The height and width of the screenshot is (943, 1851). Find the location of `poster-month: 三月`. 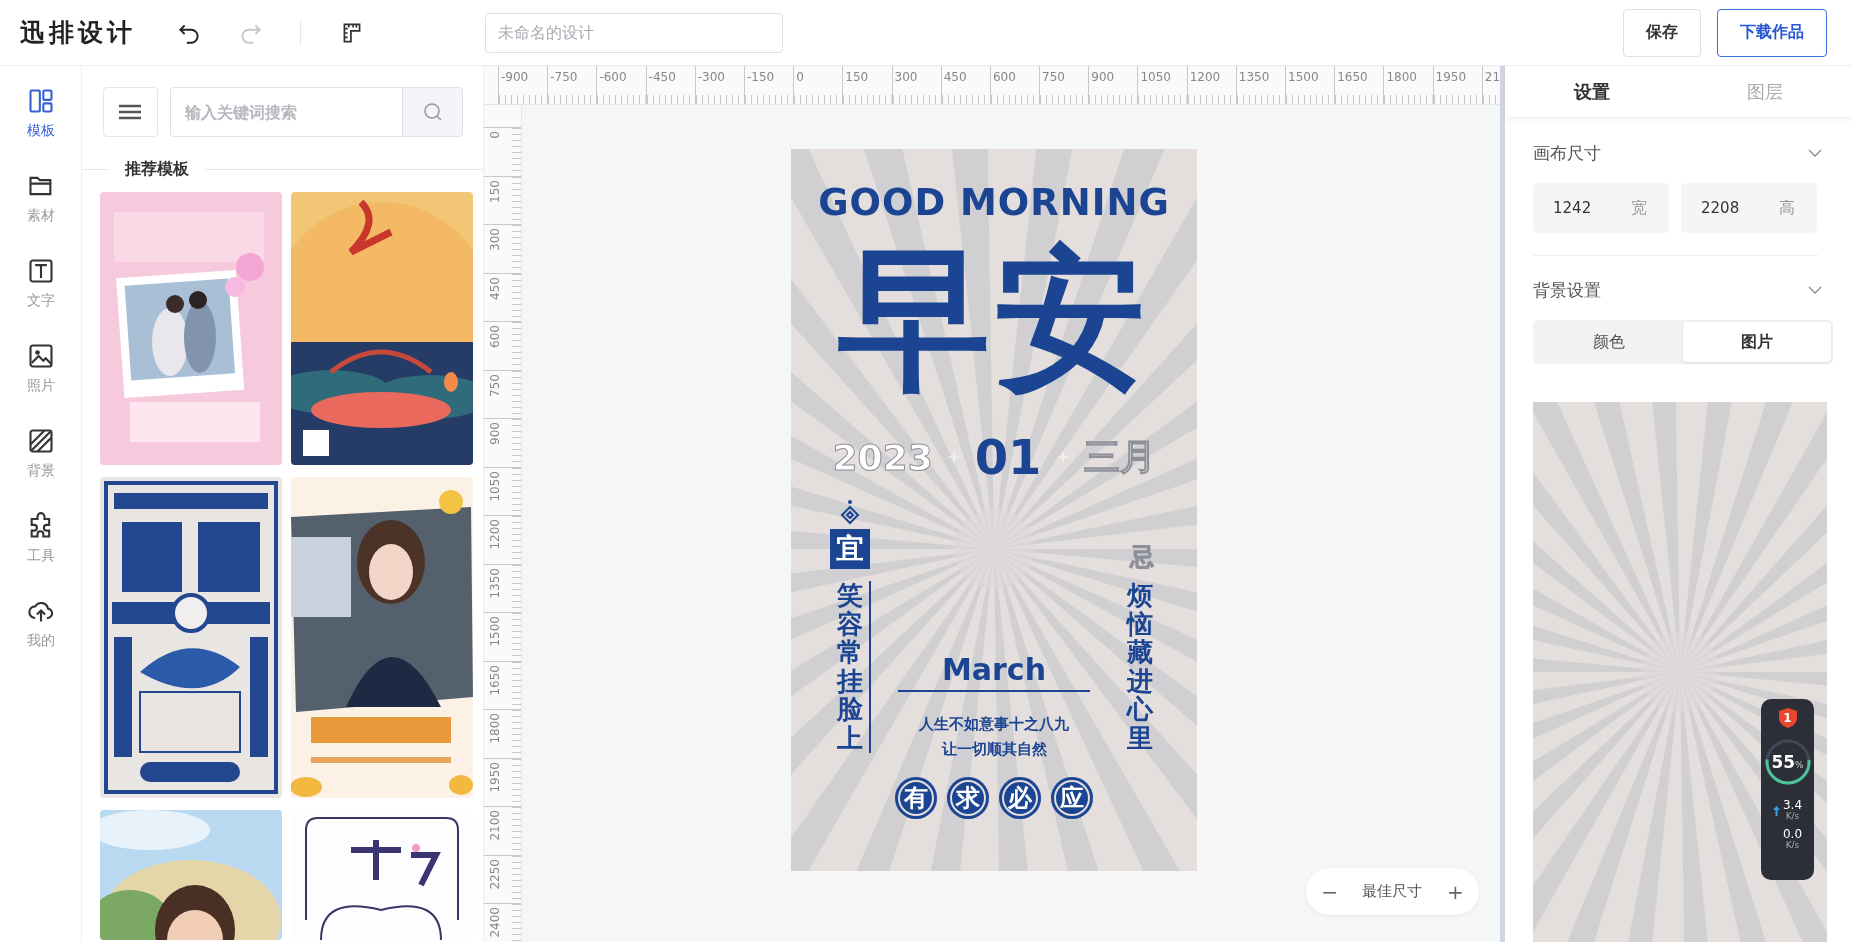

poster-month: 三月 is located at coordinates (1119, 456).